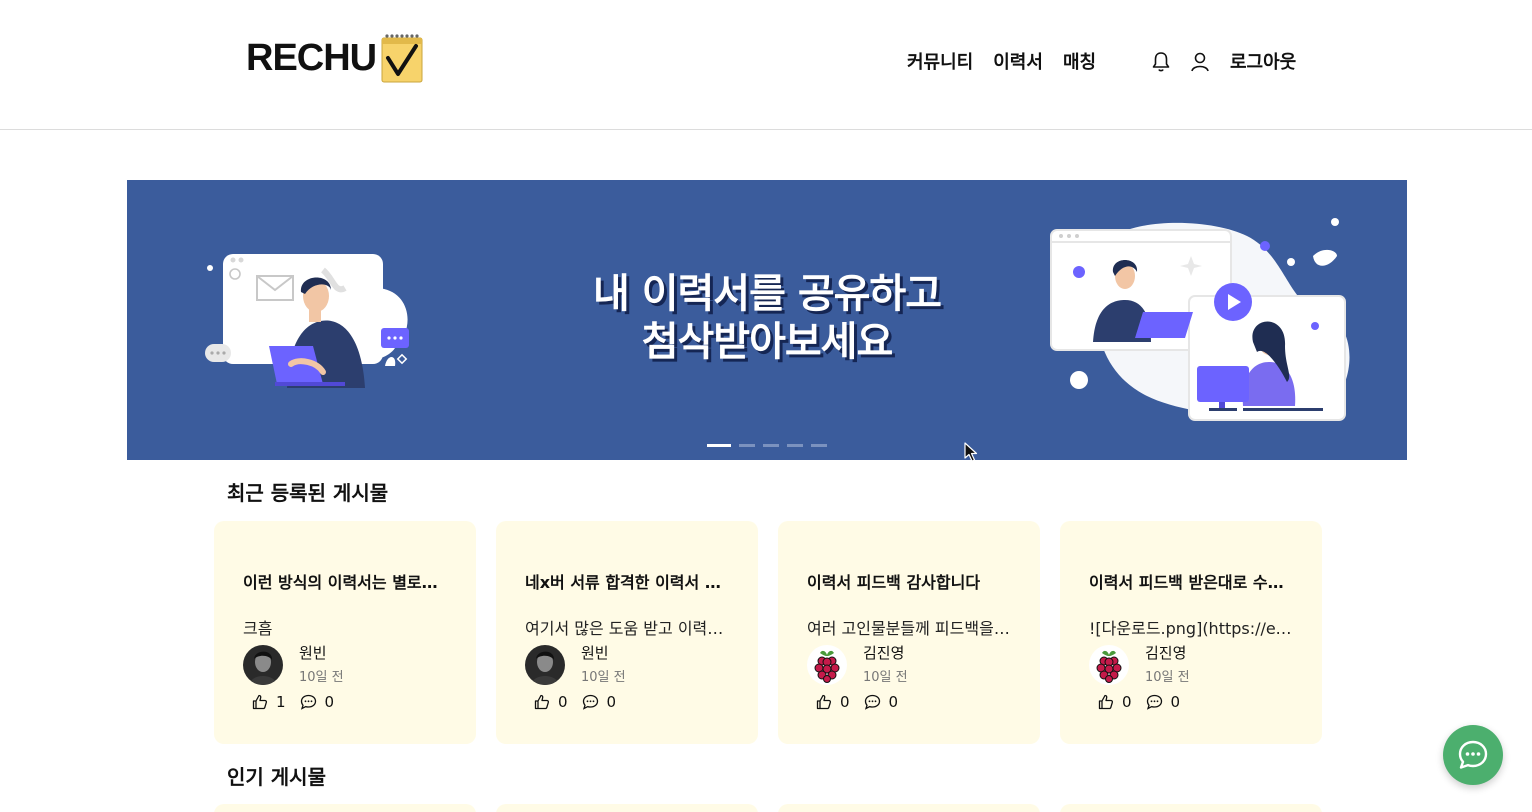 The width and height of the screenshot is (1532, 812). What do you see at coordinates (311, 58) in the screenshot?
I see `logo-text: RECHU` at bounding box center [311, 58].